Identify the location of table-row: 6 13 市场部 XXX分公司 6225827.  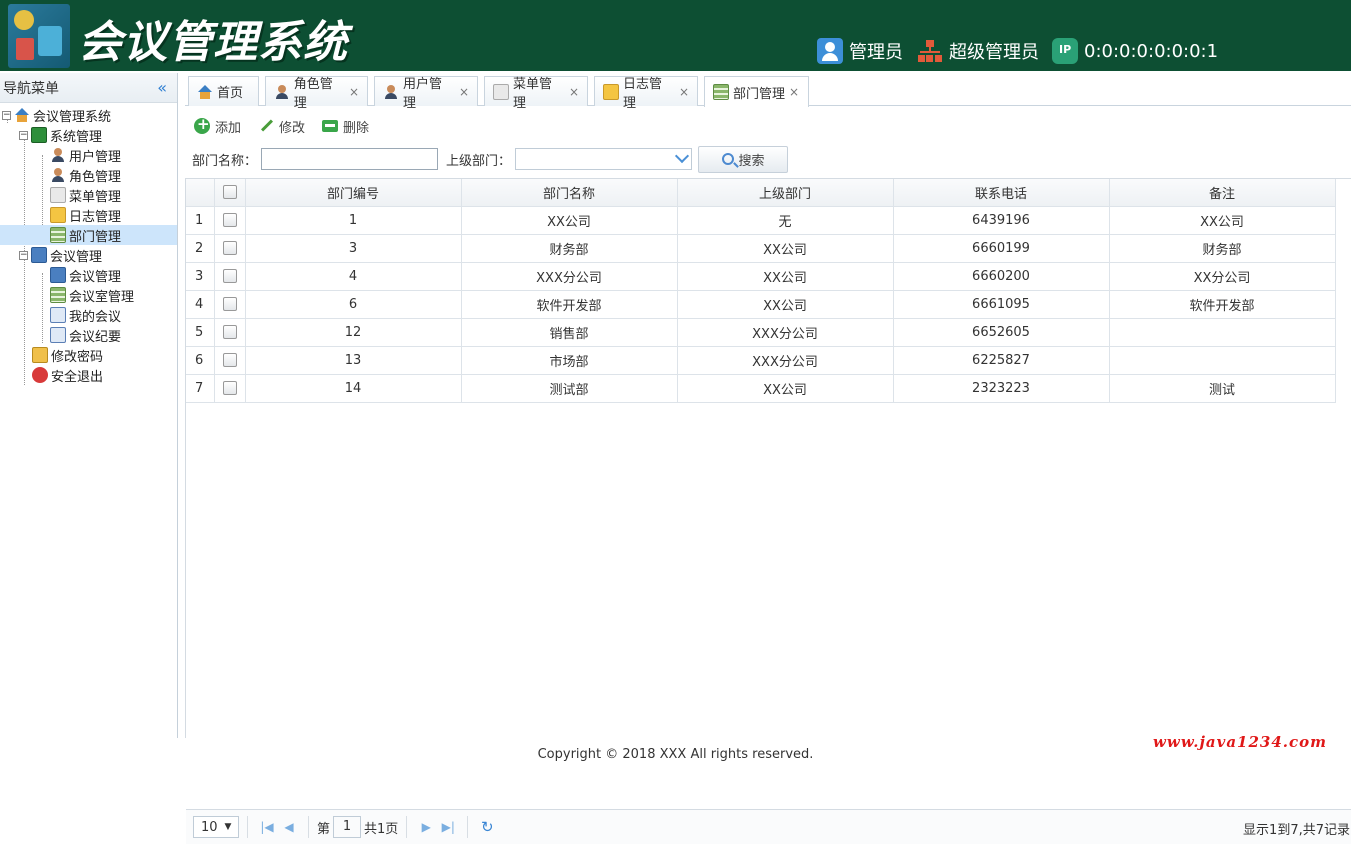
(761, 360).